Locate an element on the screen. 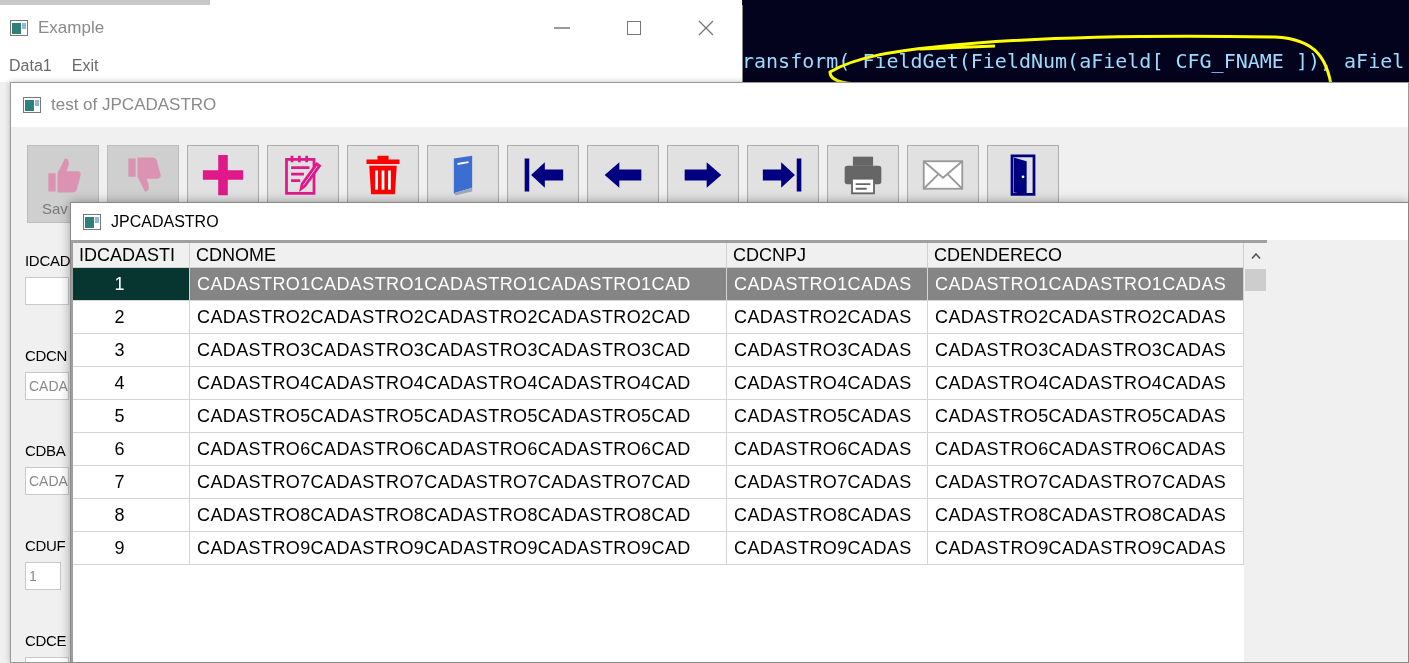  table-cell: CADASTRO9CADAS is located at coordinates (827, 548).